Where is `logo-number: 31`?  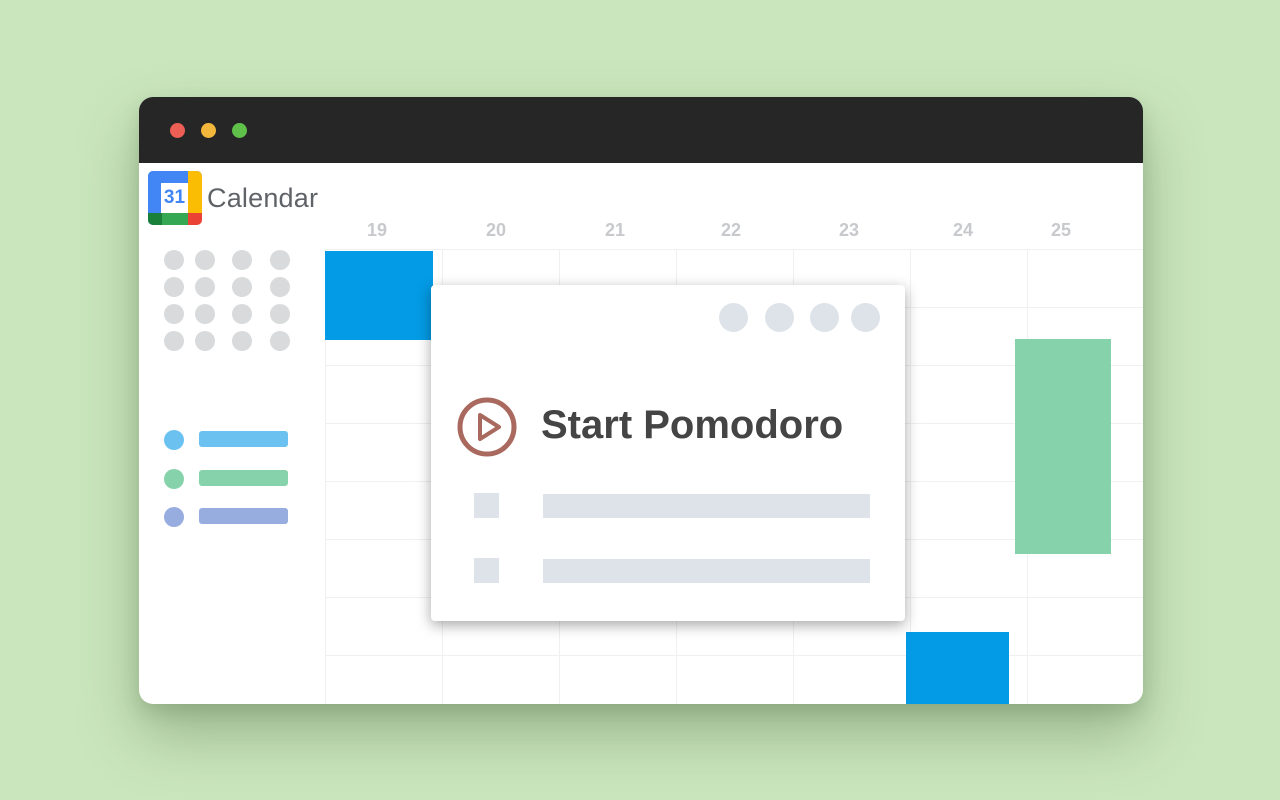 logo-number: 31 is located at coordinates (174, 198).